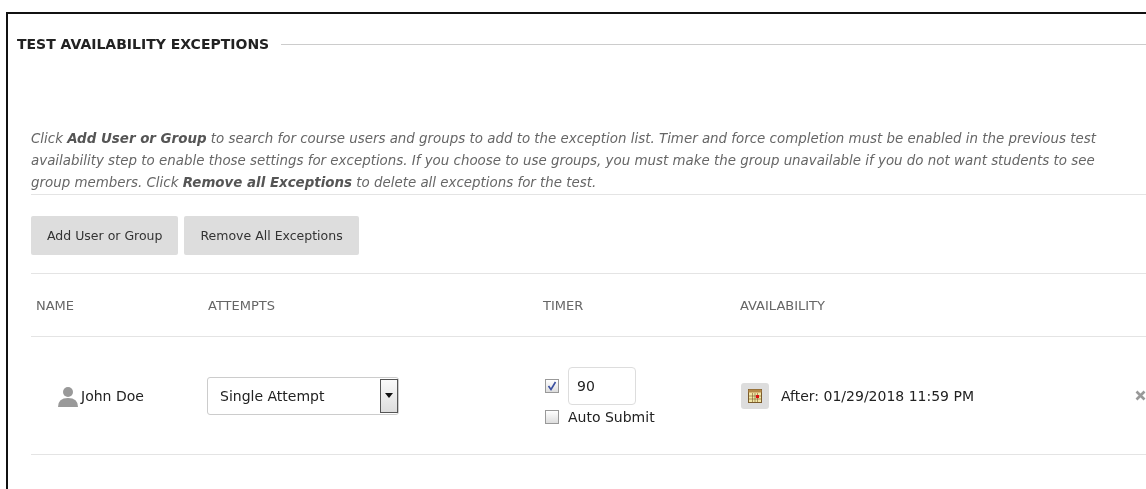 The height and width of the screenshot is (489, 1146). Describe the element at coordinates (68, 395) in the screenshot. I see `user-icon` at that location.